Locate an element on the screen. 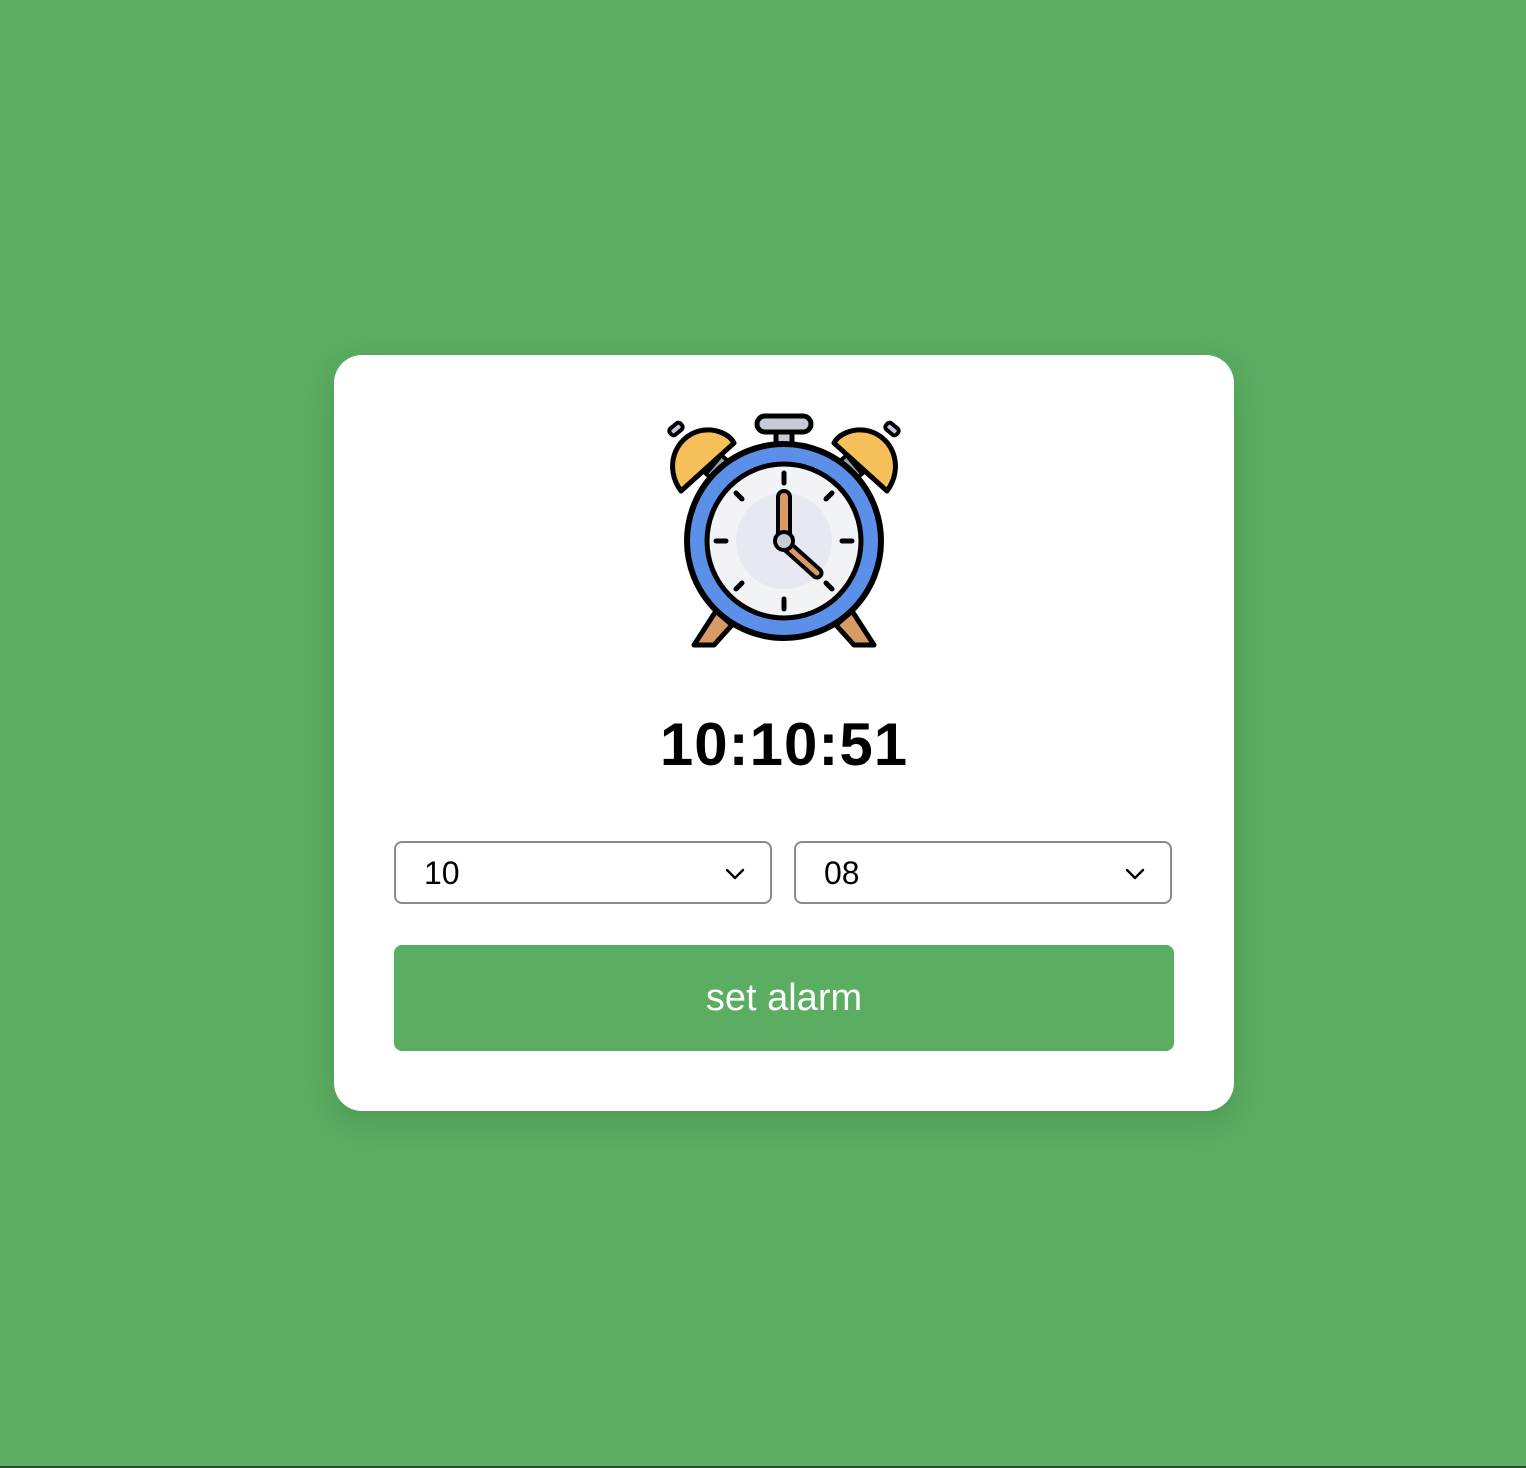  current-time: 10:10:51 is located at coordinates (784, 744).